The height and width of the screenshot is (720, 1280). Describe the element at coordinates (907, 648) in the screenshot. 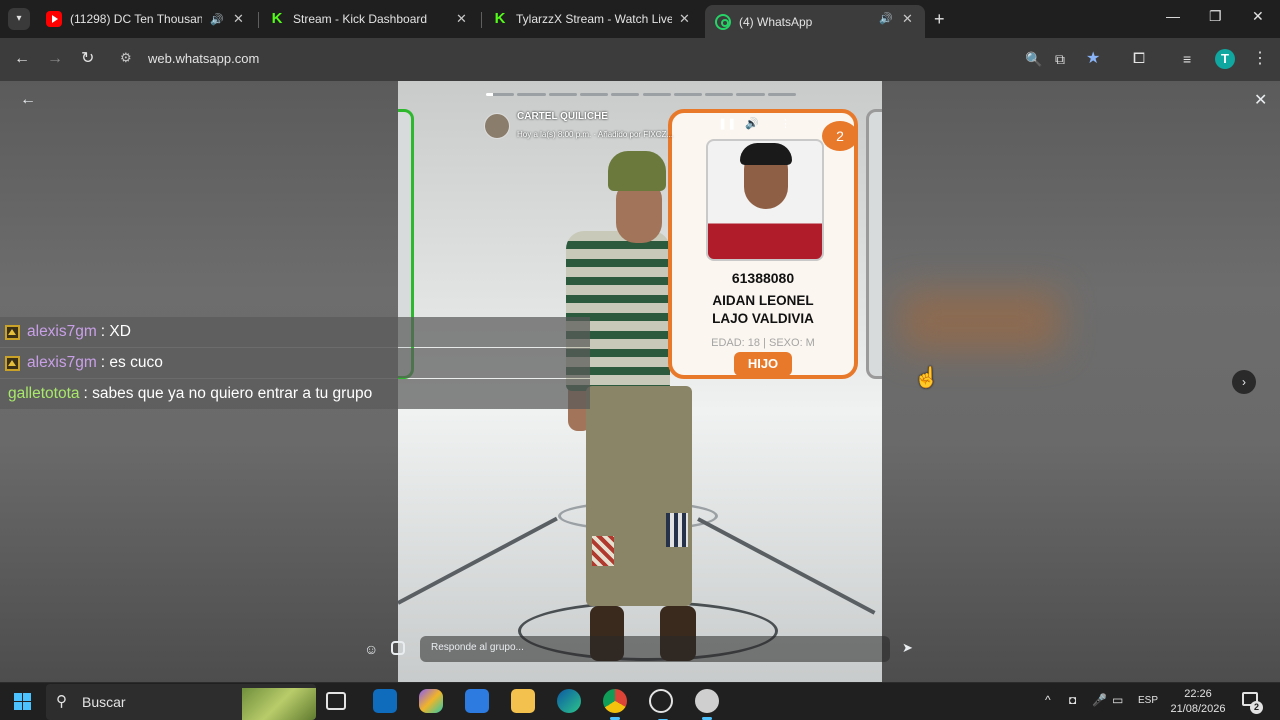

I see `send-icon: ➤` at that location.